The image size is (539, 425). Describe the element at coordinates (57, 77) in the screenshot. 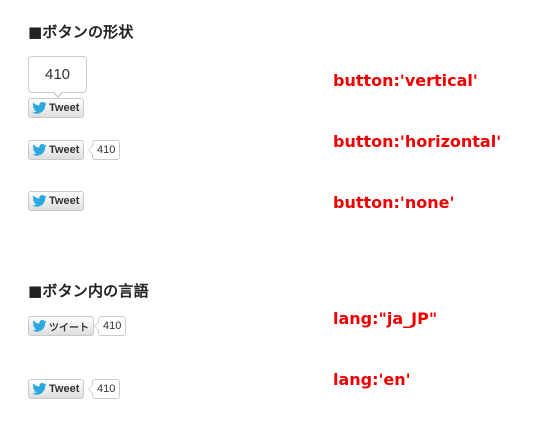

I see `tweet-count-box-vertical: 410` at that location.